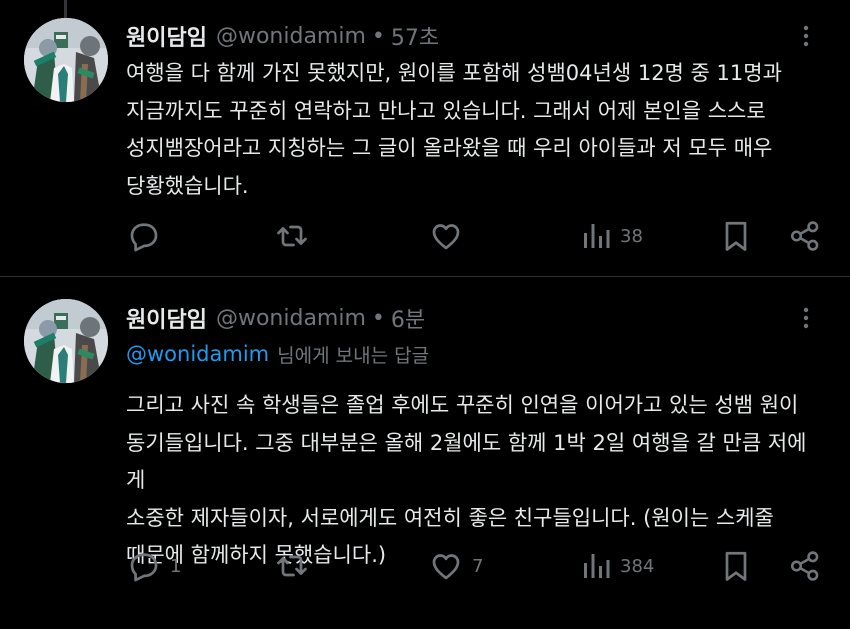 This screenshot has width=850, height=629. I want to click on replying-to: @wonidamim 님에게 보내는 답글, so click(277, 354).